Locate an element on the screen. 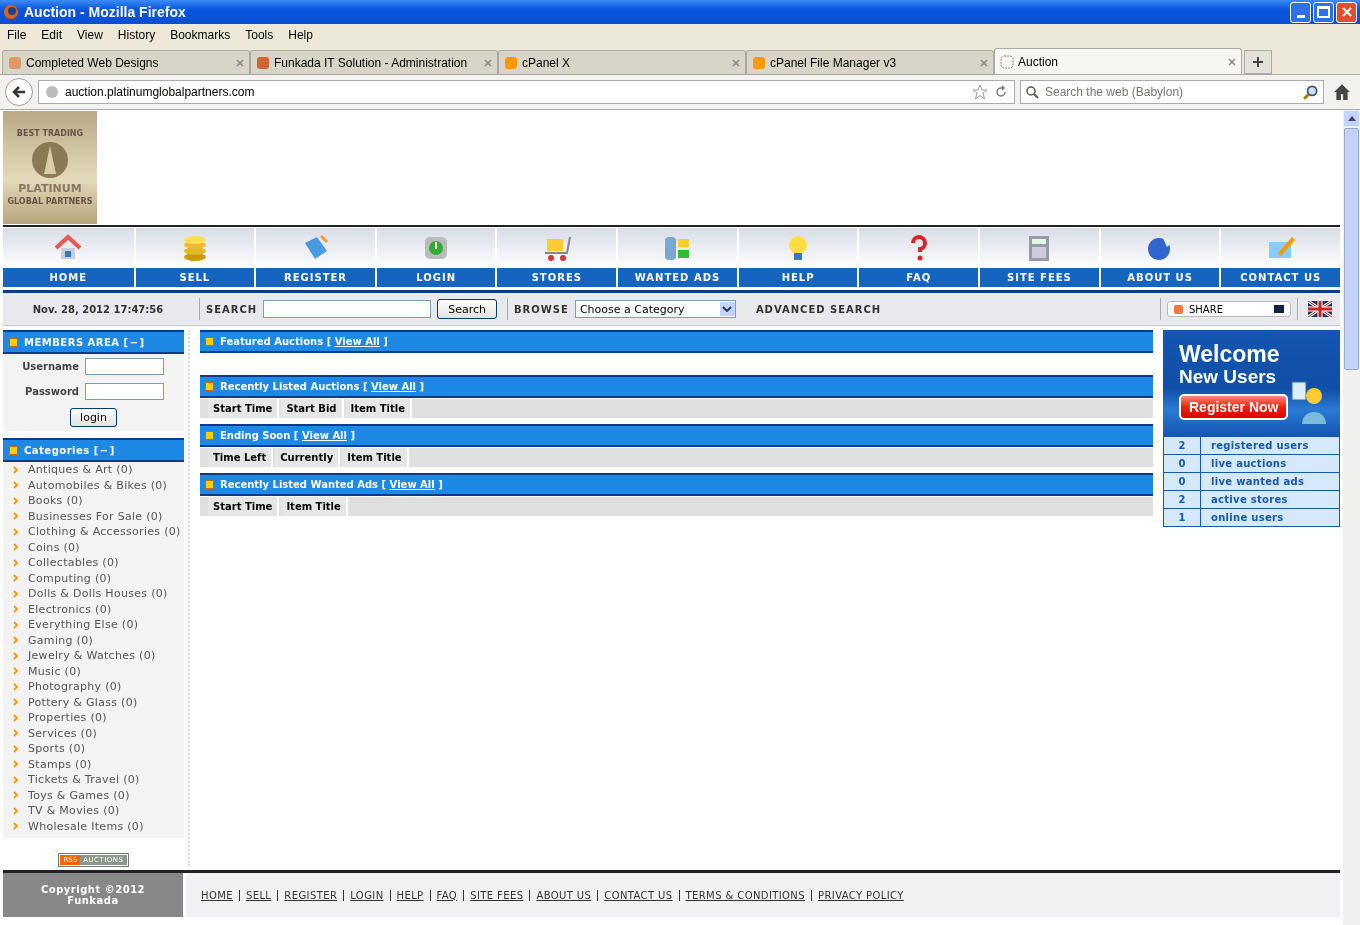  reload-icon is located at coordinates (1001, 92).